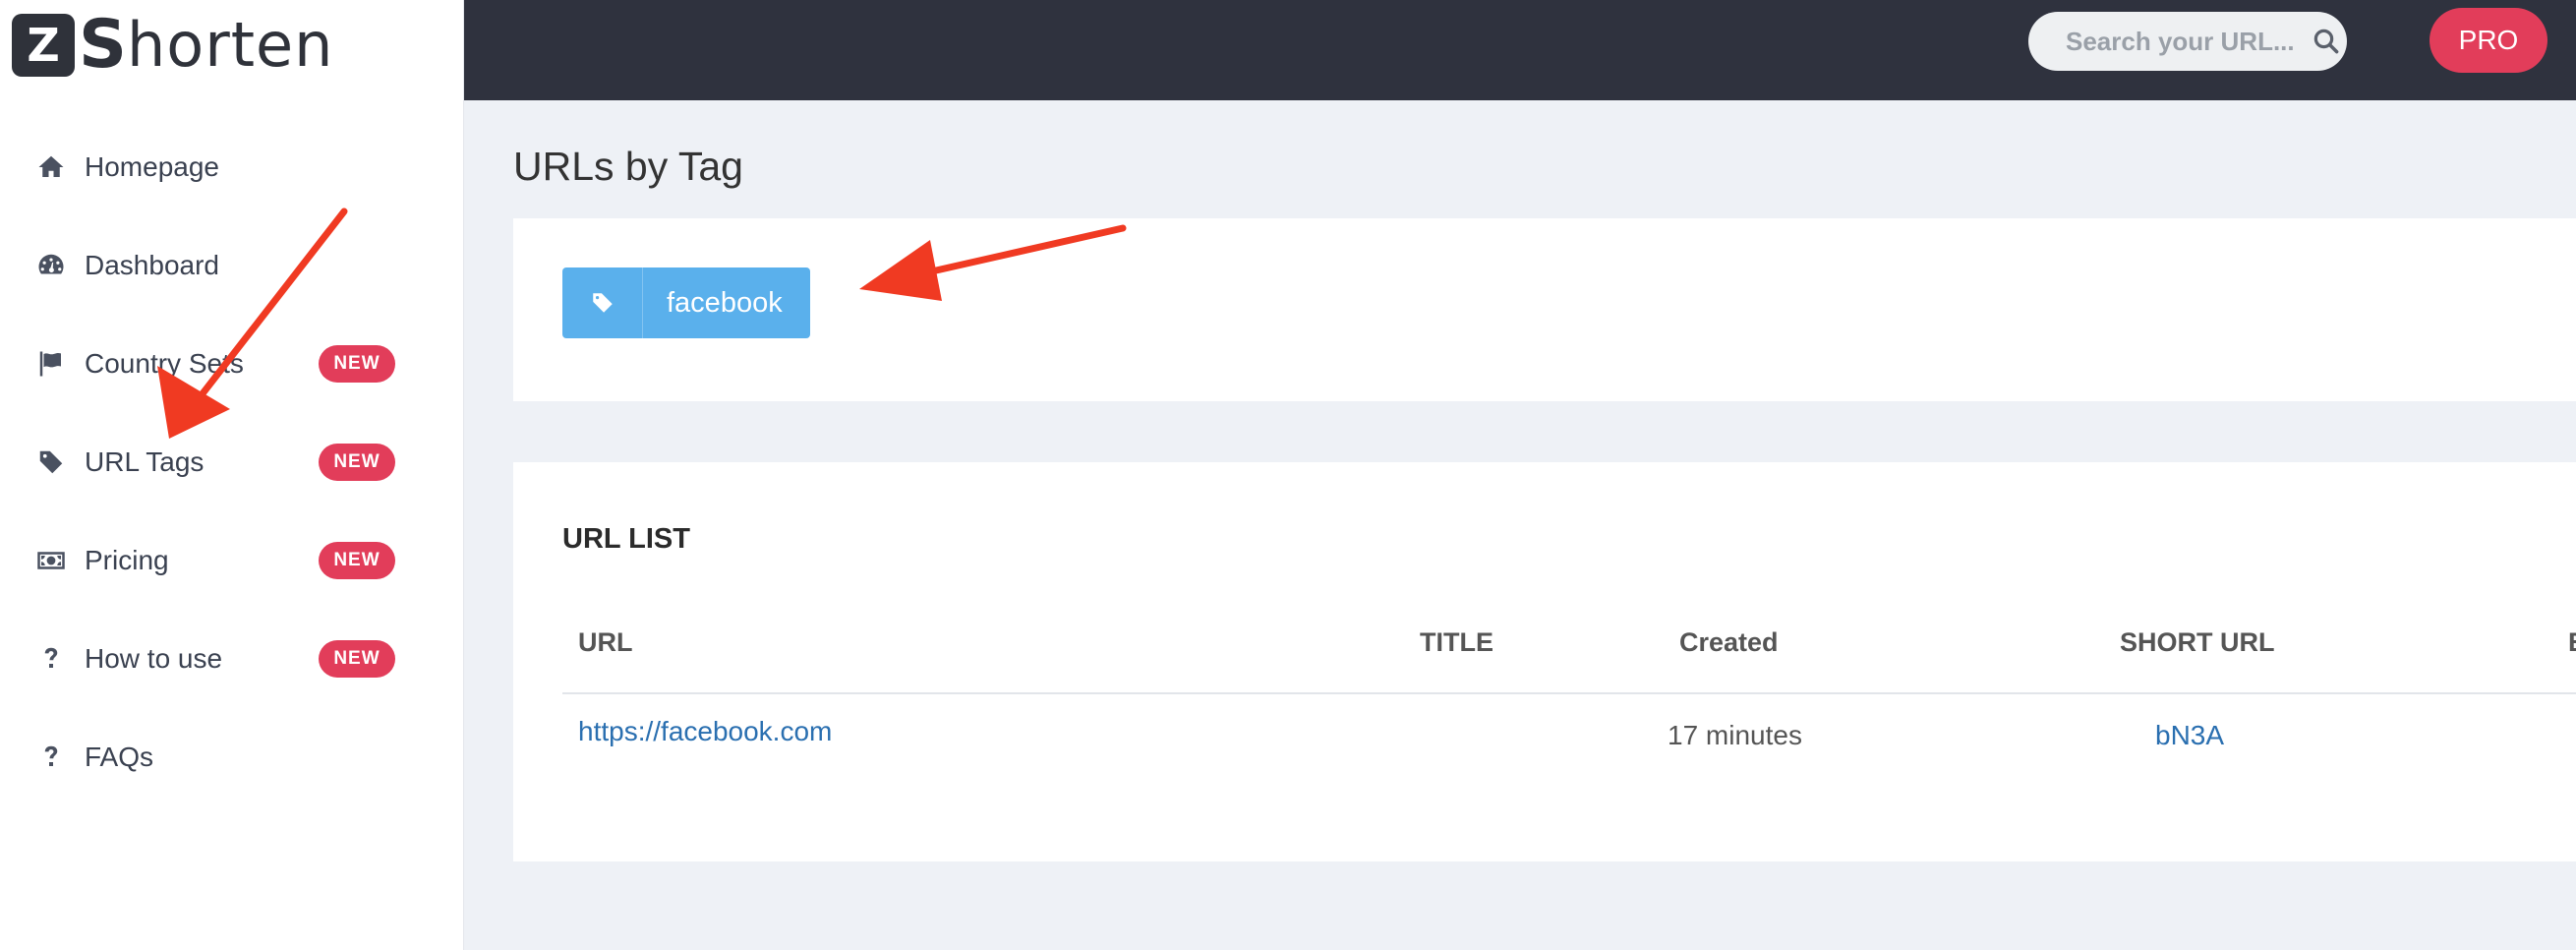 Image resolution: width=2576 pixels, height=950 pixels. I want to click on sidebar-item-label: URL Tags, so click(145, 462).